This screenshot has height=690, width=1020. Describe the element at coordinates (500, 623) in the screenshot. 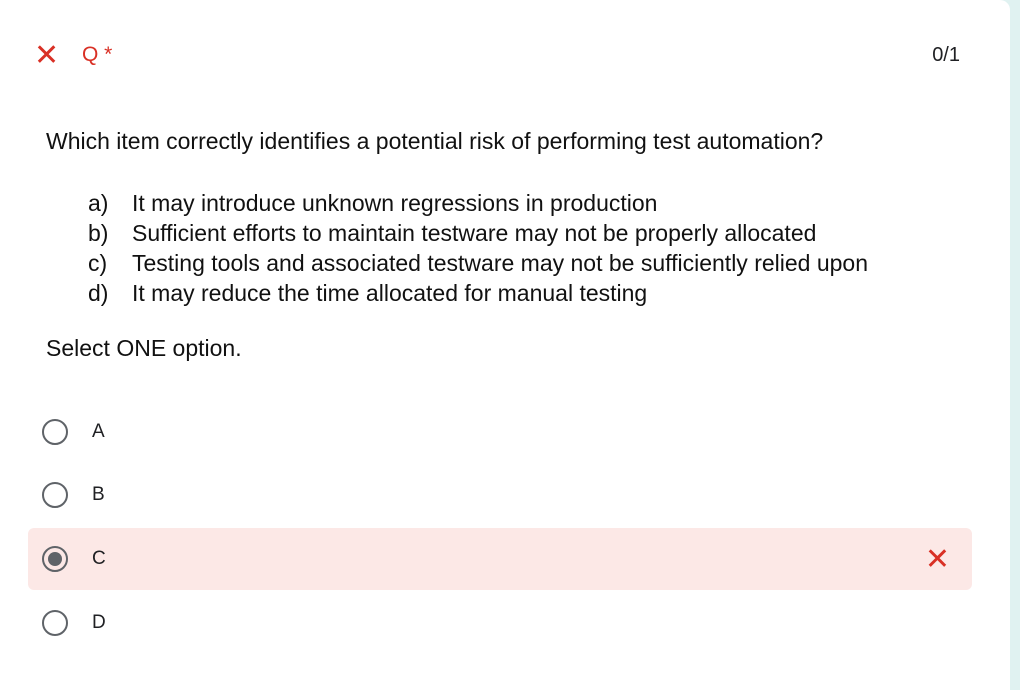

I see `choice-d: D` at that location.